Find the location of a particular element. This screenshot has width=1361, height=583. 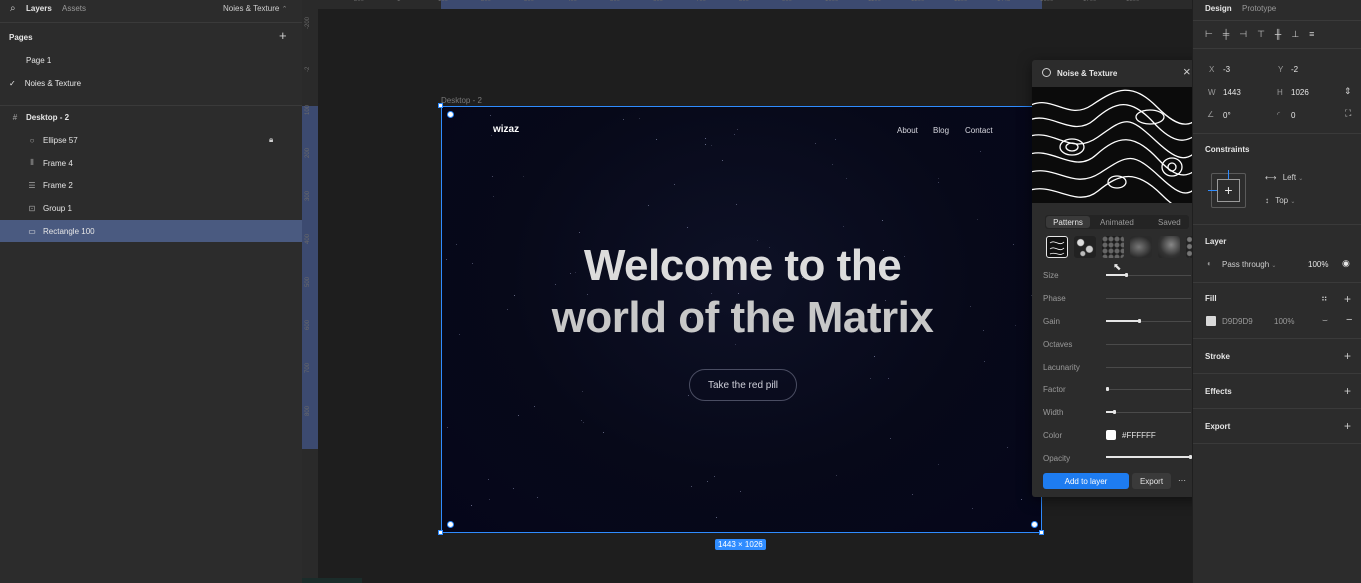

distribute-icon: ≡ is located at coordinates (1311, 34).